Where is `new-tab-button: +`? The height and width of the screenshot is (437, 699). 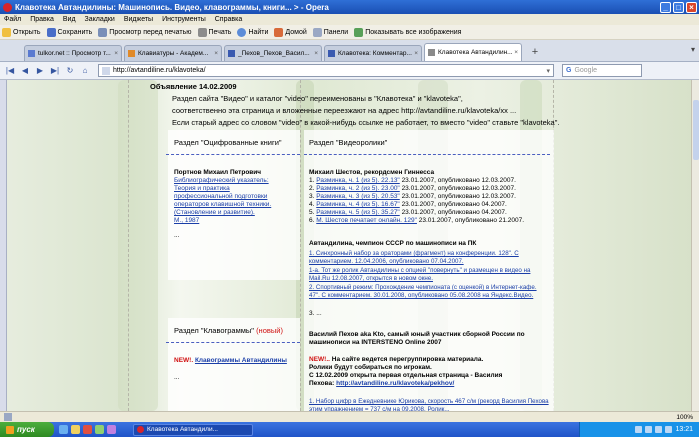 new-tab-button: + is located at coordinates (535, 53).